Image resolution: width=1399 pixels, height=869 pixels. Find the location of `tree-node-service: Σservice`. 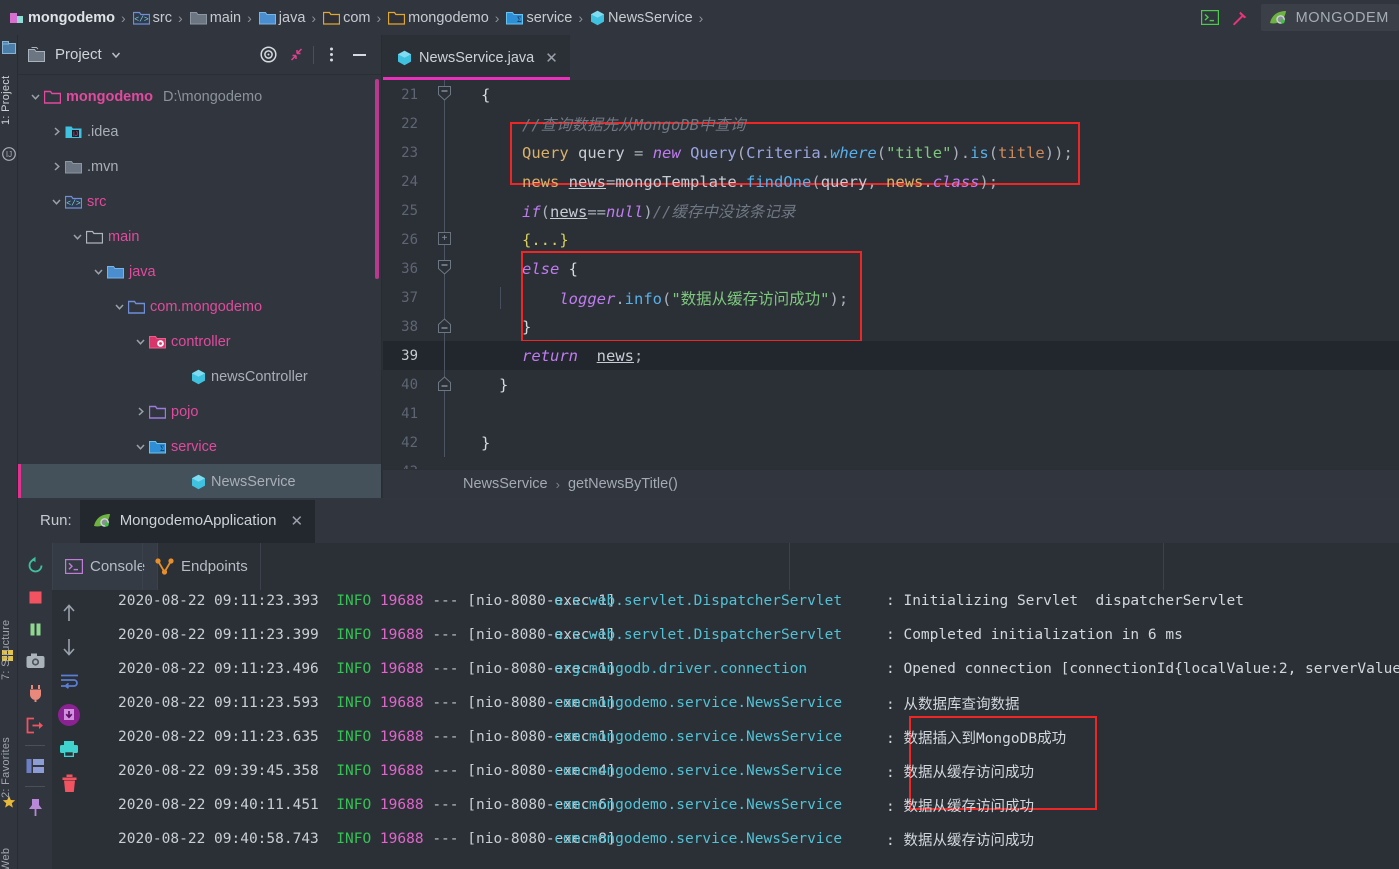

tree-node-service: Σservice is located at coordinates (199, 446).